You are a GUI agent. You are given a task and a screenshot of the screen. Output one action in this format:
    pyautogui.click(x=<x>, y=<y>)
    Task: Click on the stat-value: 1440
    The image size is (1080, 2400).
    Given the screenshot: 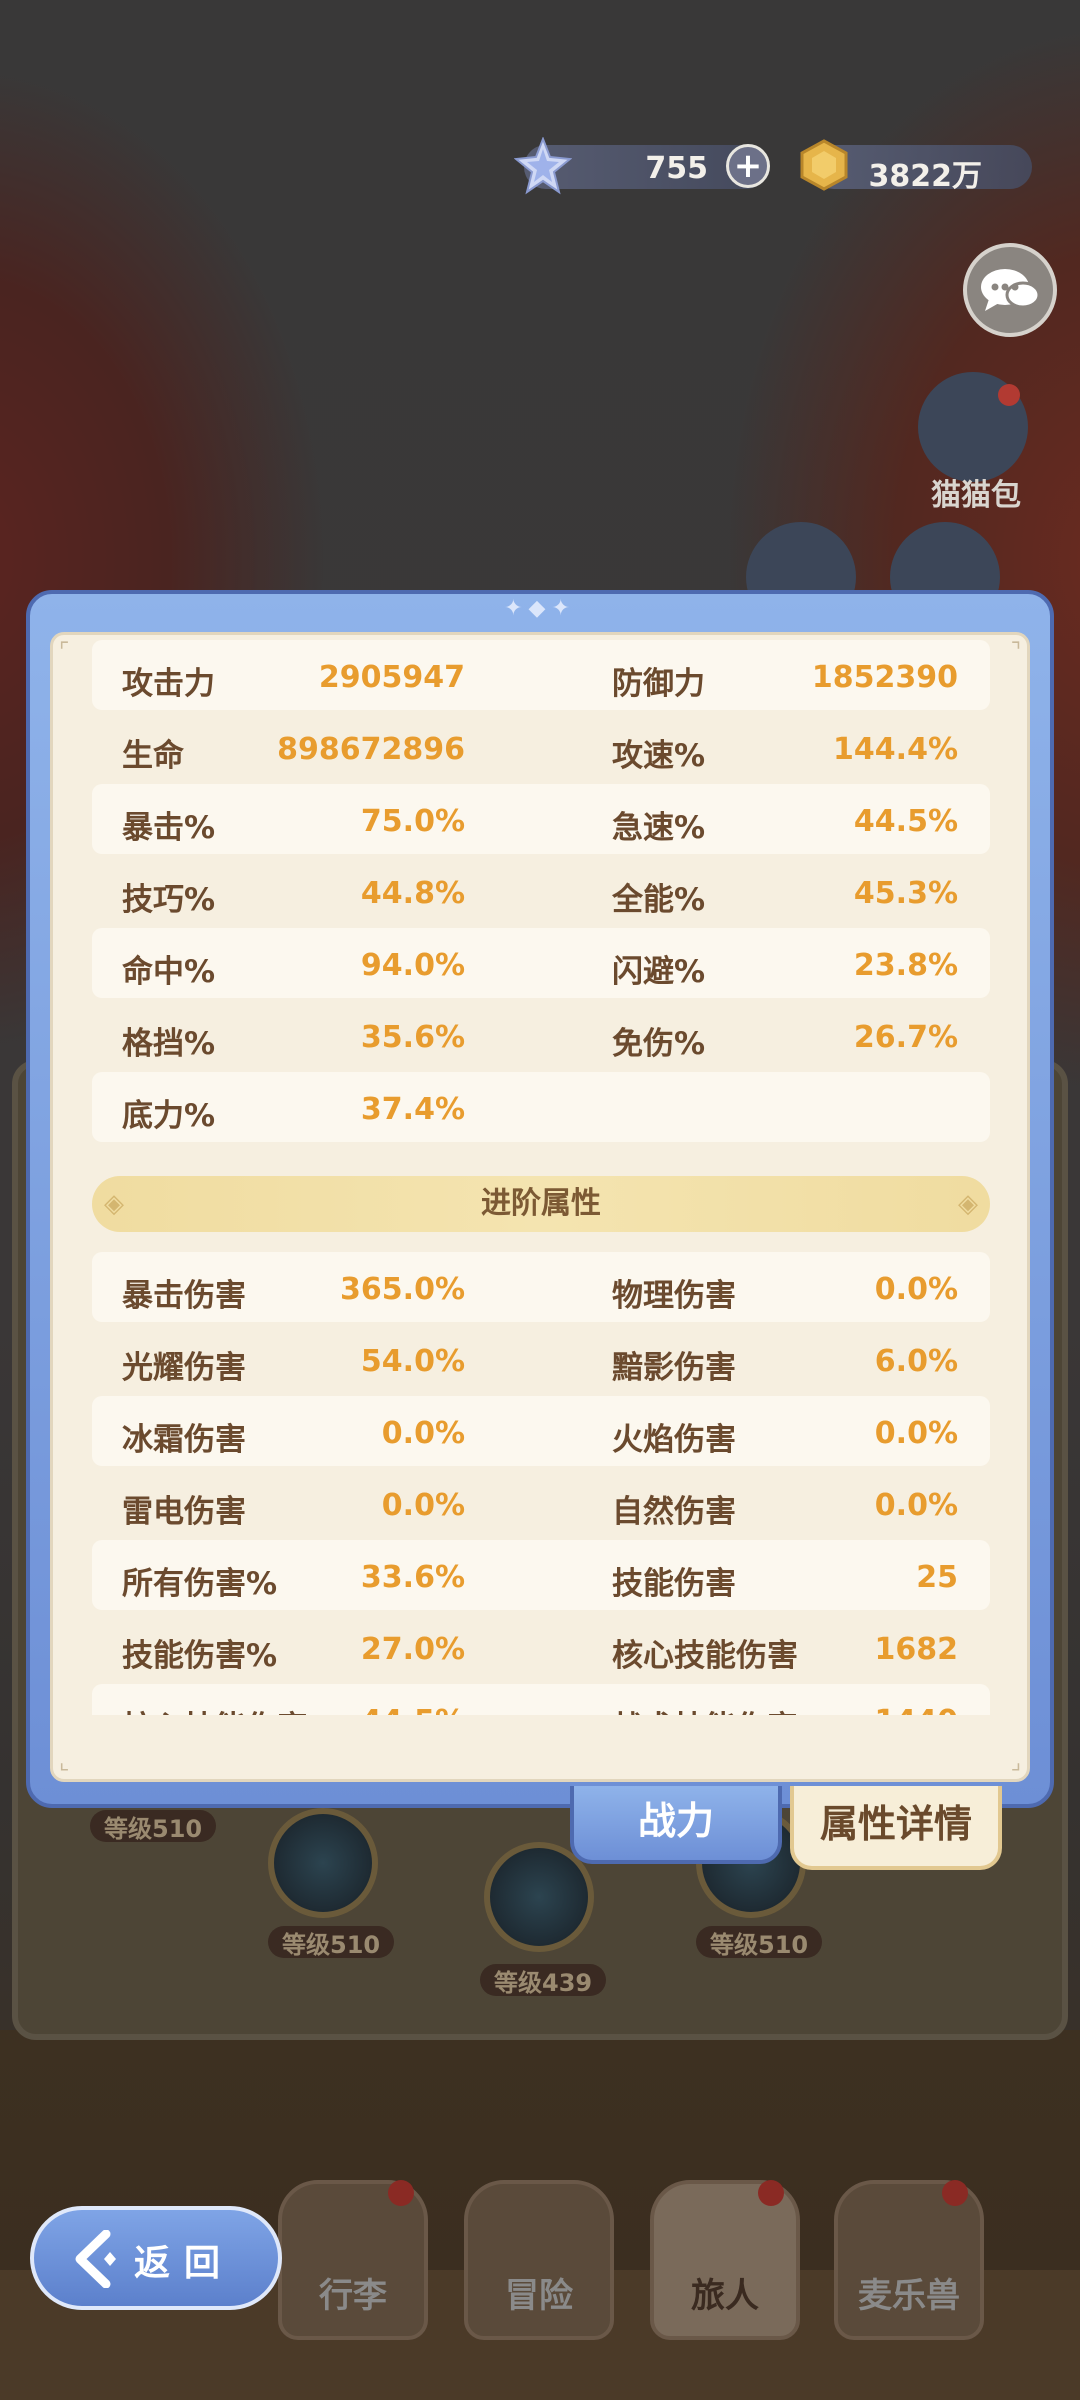 What is the action you would take?
    pyautogui.click(x=917, y=1709)
    